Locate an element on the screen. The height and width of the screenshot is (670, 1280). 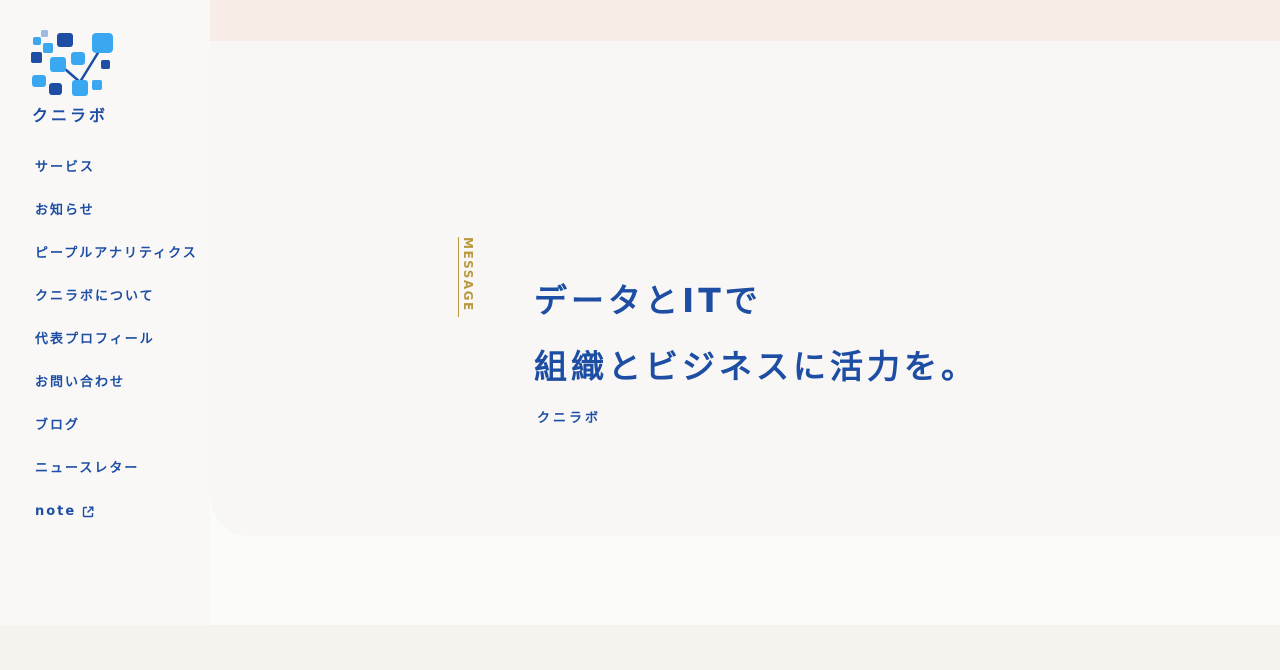
nav-item-profile: 代表プロフィール is located at coordinates (116, 349).